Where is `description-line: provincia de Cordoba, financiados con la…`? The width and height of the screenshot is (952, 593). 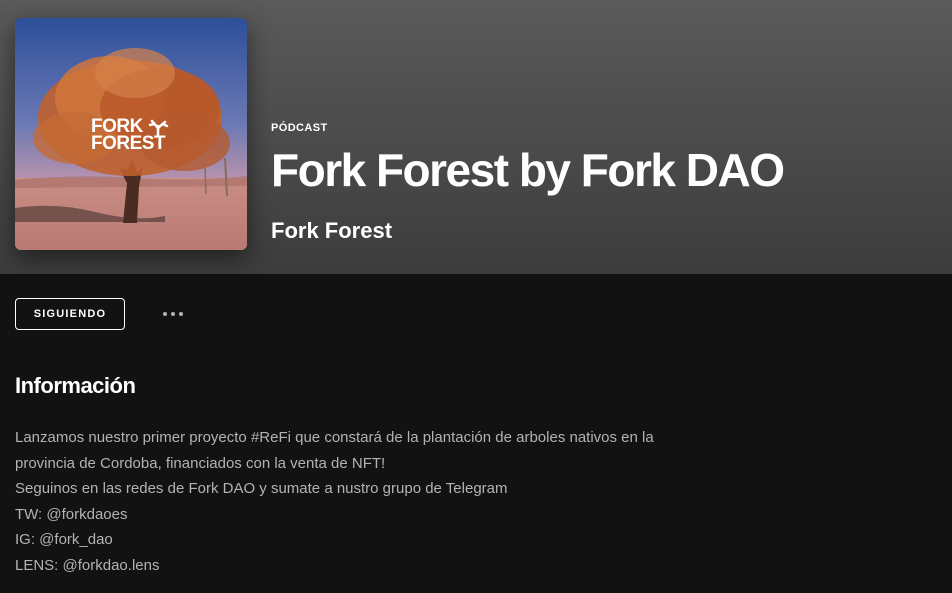
description-line: provincia de Cordoba, financiados con la… is located at coordinates (200, 463).